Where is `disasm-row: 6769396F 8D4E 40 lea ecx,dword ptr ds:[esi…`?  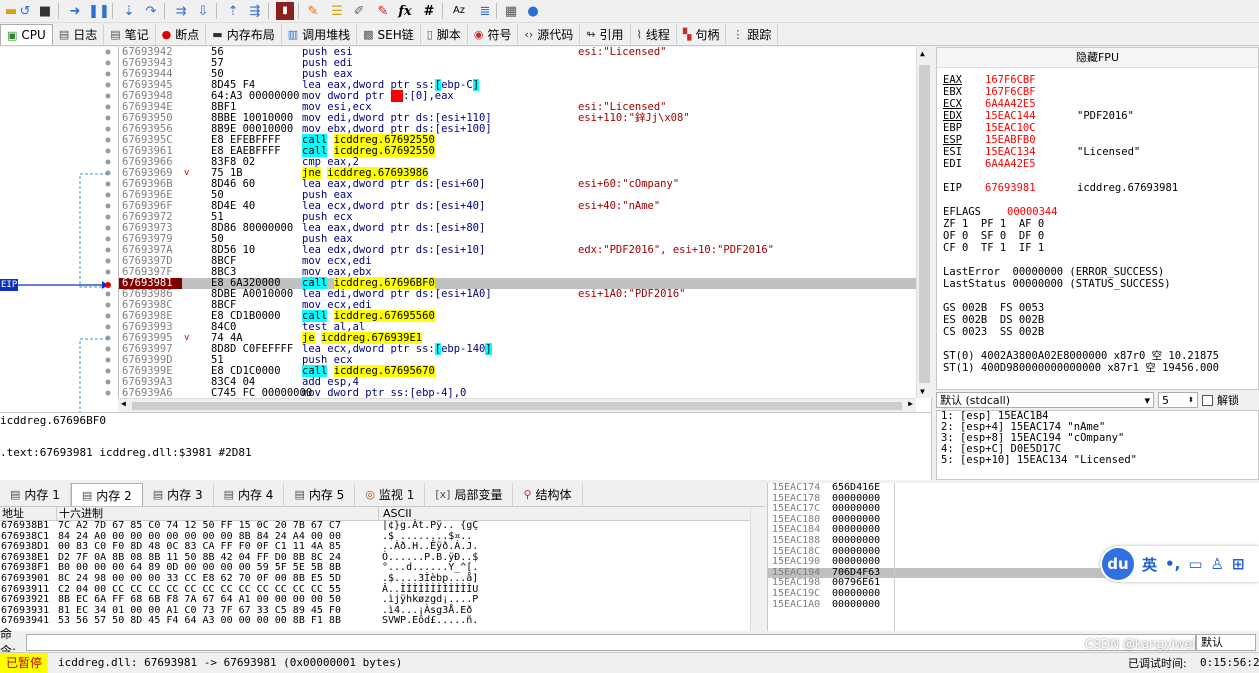 disasm-row: 6769396F 8D4E 40 lea ecx,dword ptr ds:[esi… is located at coordinates (517, 206).